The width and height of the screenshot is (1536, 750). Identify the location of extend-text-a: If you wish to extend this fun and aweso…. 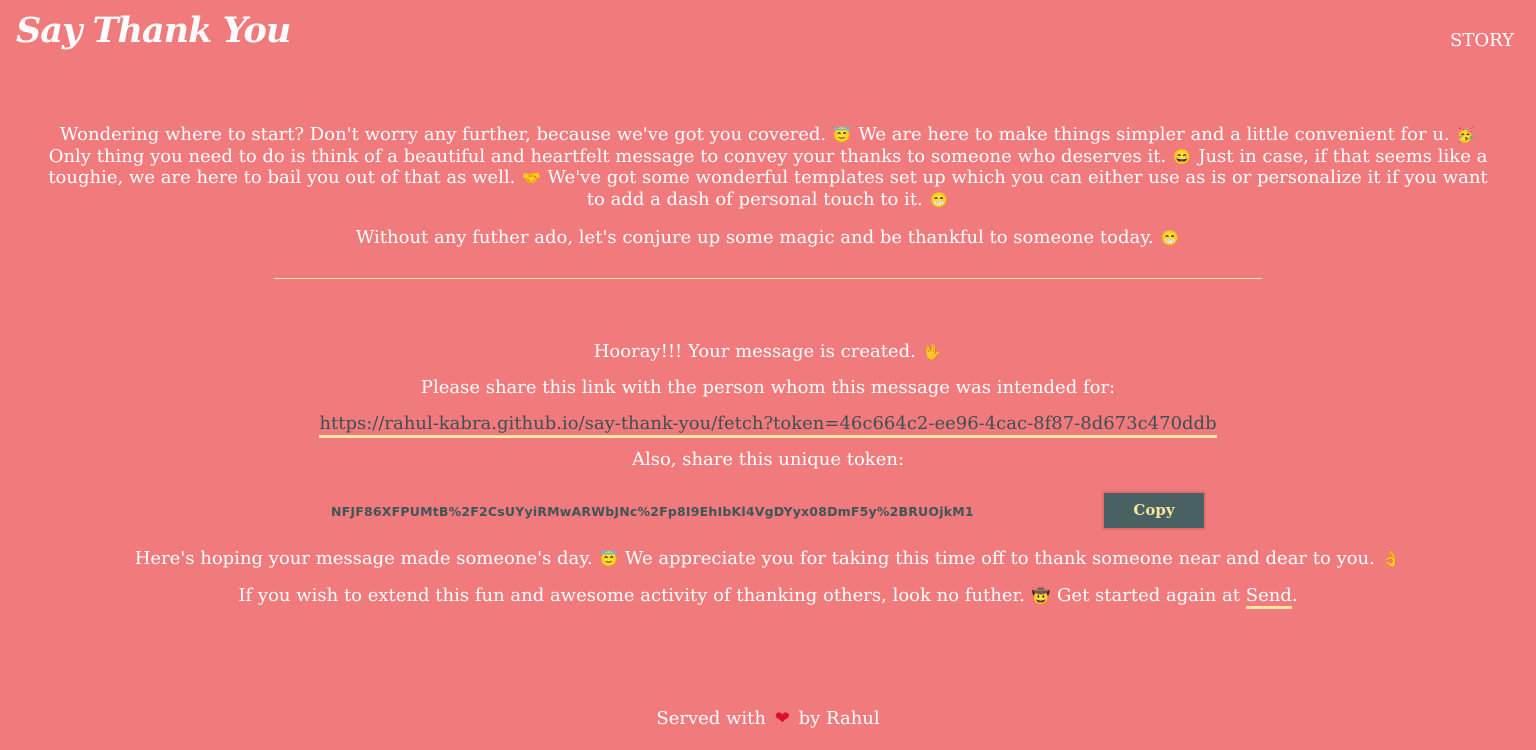
(631, 595).